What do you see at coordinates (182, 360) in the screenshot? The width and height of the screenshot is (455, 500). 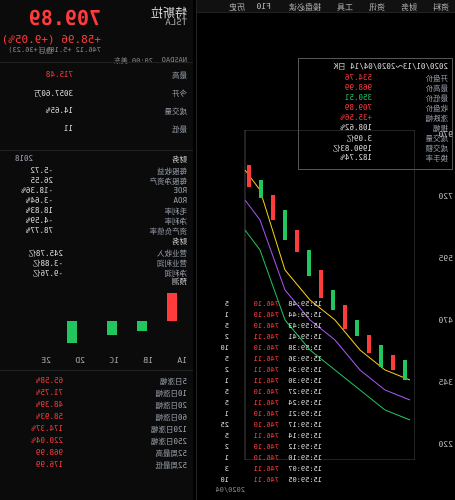 I see `tab-1a: 1A` at bounding box center [182, 360].